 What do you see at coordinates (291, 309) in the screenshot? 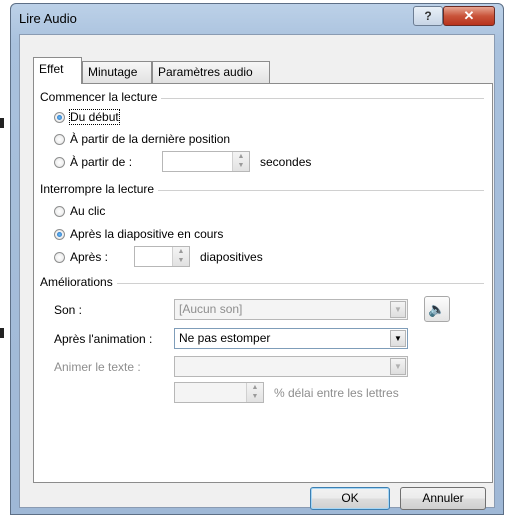
I see `sound-select: [Aucun son] ▼` at bounding box center [291, 309].